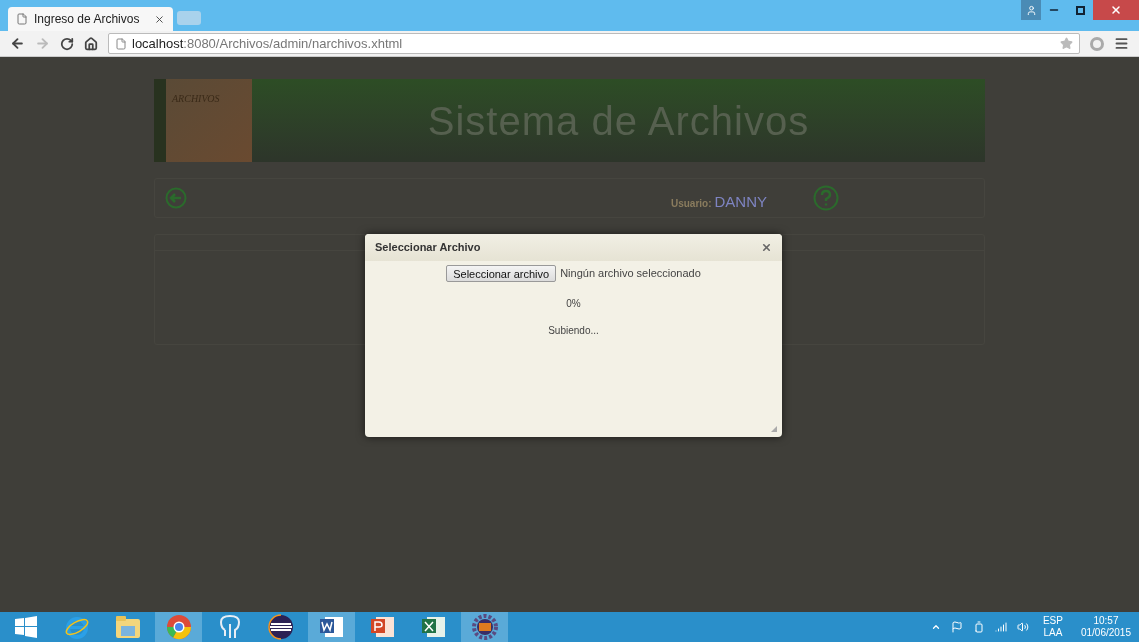 The width and height of the screenshot is (1139, 642). What do you see at coordinates (501, 273) in the screenshot?
I see `choose-file-button: Seleccionar archivo` at bounding box center [501, 273].